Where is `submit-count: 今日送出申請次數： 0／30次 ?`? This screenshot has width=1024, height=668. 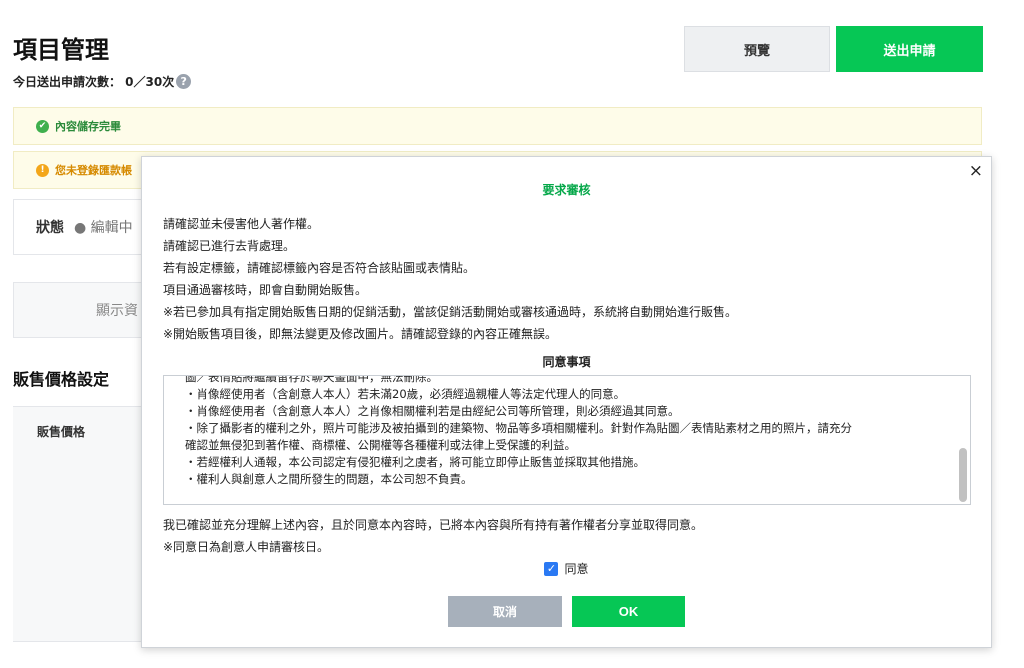 submit-count: 今日送出申請次數： 0／30次 ? is located at coordinates (102, 81).